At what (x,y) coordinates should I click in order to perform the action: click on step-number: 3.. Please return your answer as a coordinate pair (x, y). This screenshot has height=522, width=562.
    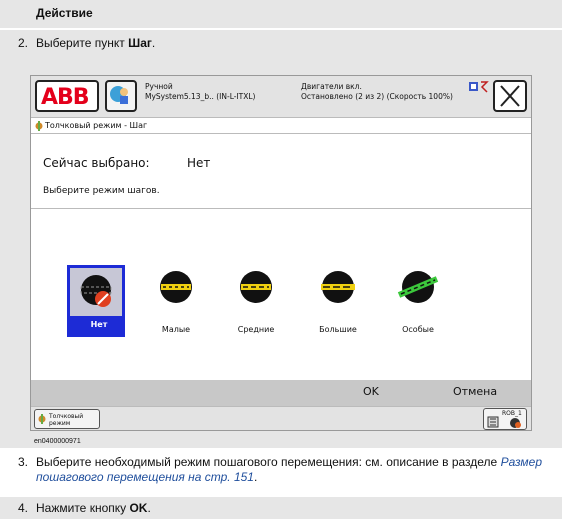
    Looking at the image, I should click on (22, 462).